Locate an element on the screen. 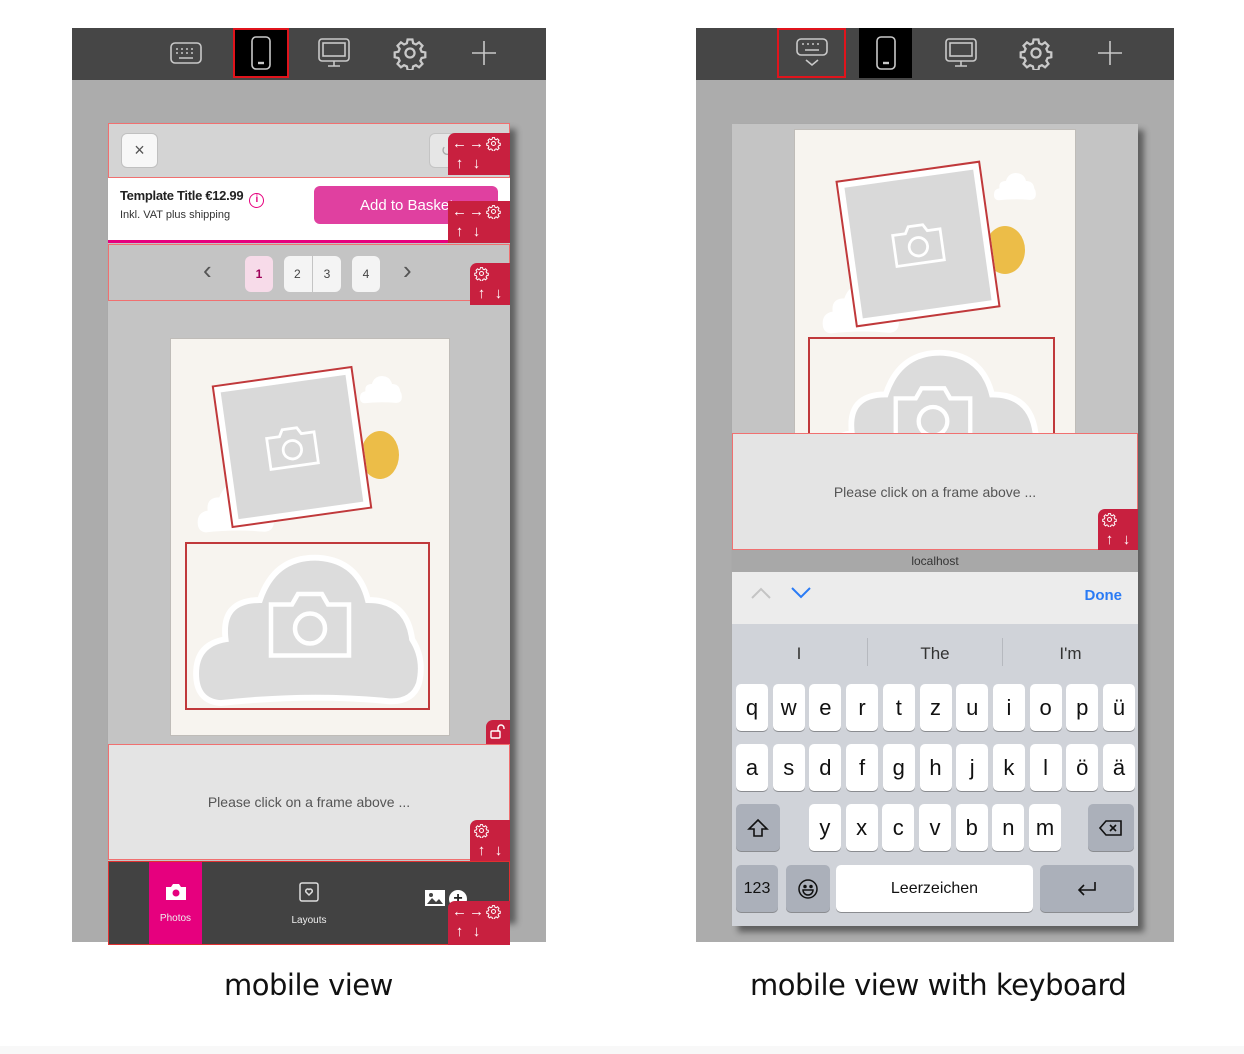  key: l is located at coordinates (1045, 767).